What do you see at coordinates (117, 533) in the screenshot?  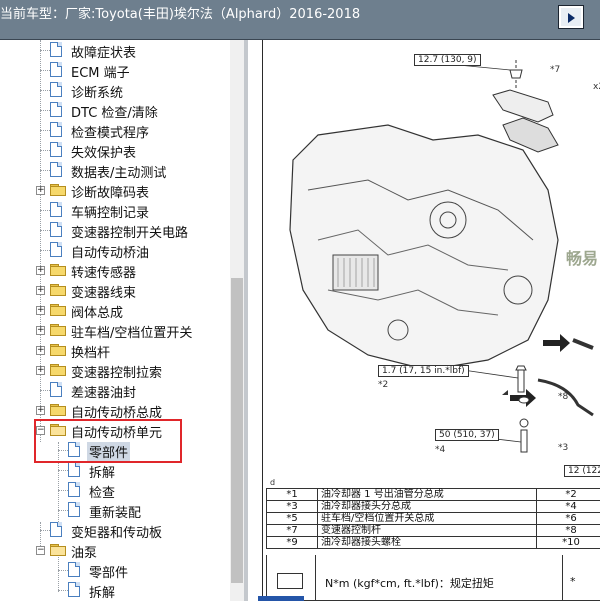 I see `tree-item-label: 变矩器和传动板` at bounding box center [117, 533].